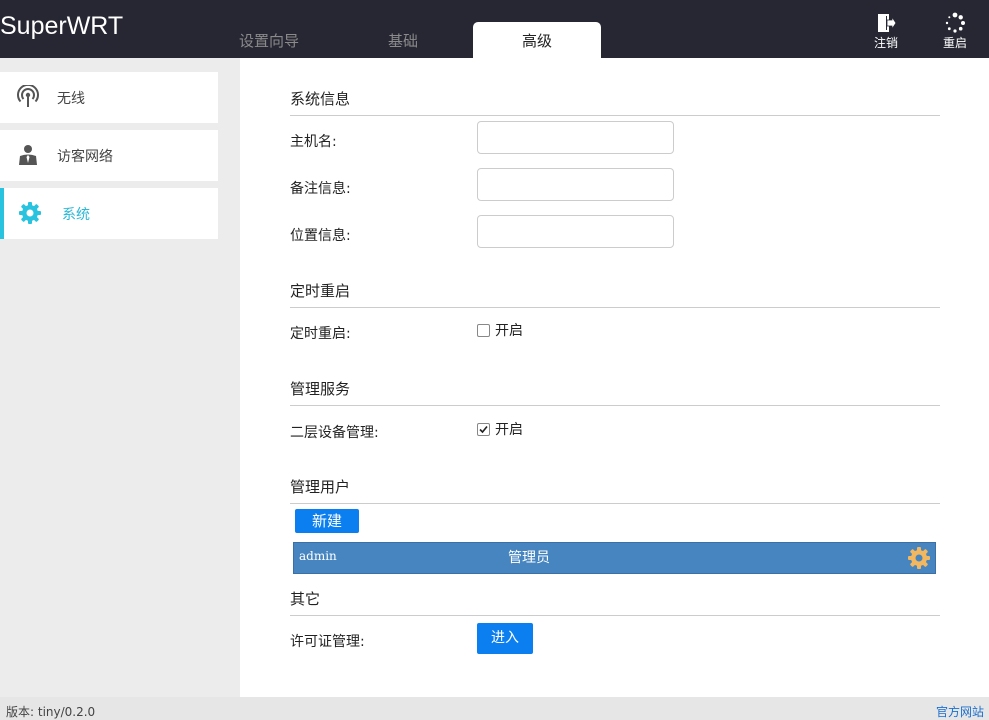 Image resolution: width=989 pixels, height=720 pixels. What do you see at coordinates (615, 490) in the screenshot?
I see `section-title-admin-users: 管理用户` at bounding box center [615, 490].